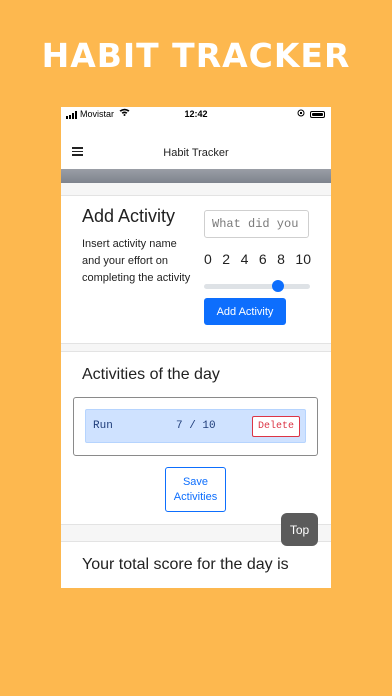  Describe the element at coordinates (276, 426) in the screenshot. I see `delete-button: Delete` at that location.